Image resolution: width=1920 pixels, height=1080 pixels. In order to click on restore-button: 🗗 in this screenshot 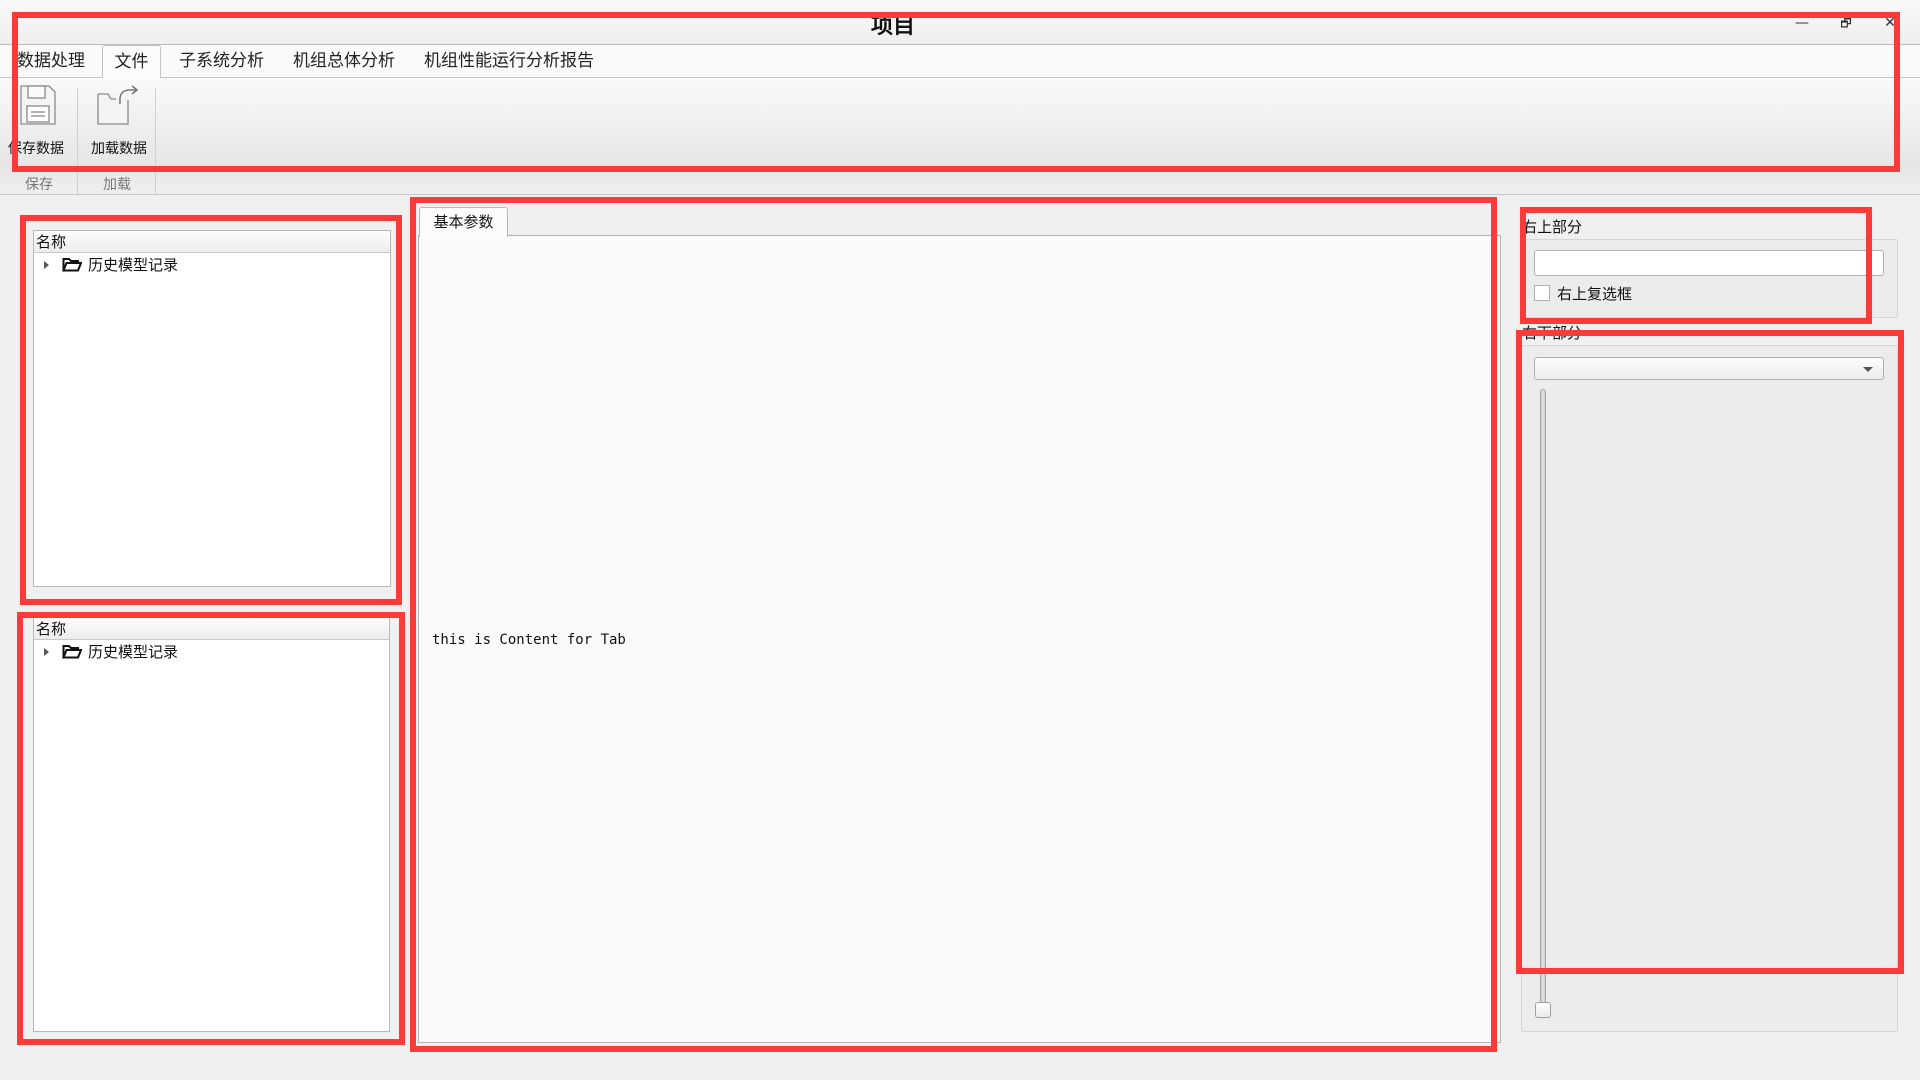, I will do `click(1846, 23)`.